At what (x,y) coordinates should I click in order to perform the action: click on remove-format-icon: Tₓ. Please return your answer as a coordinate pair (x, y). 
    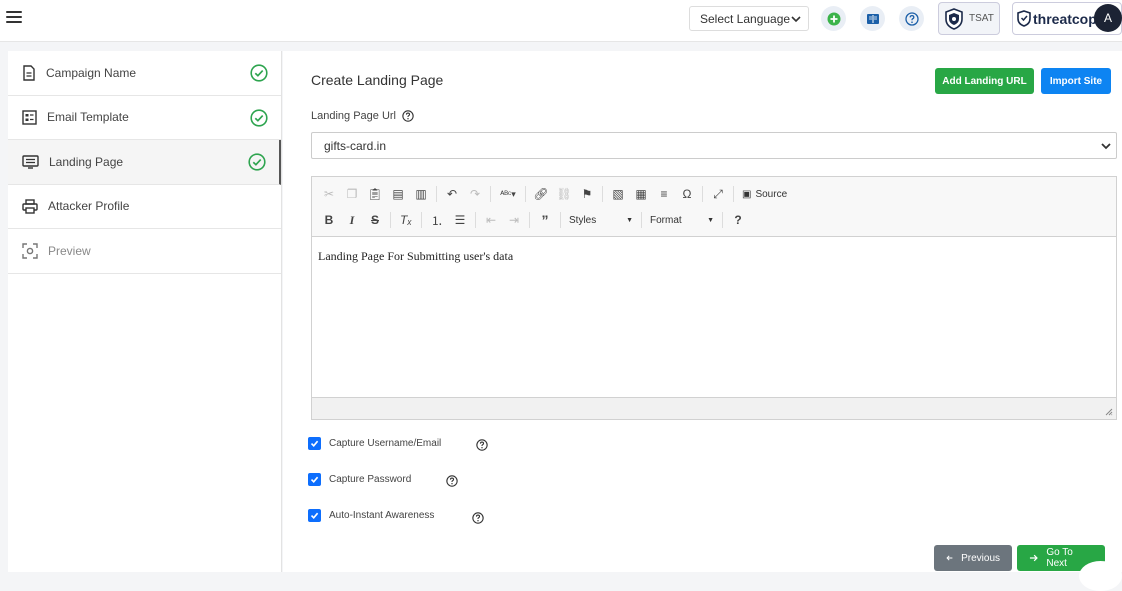
    Looking at the image, I should click on (406, 220).